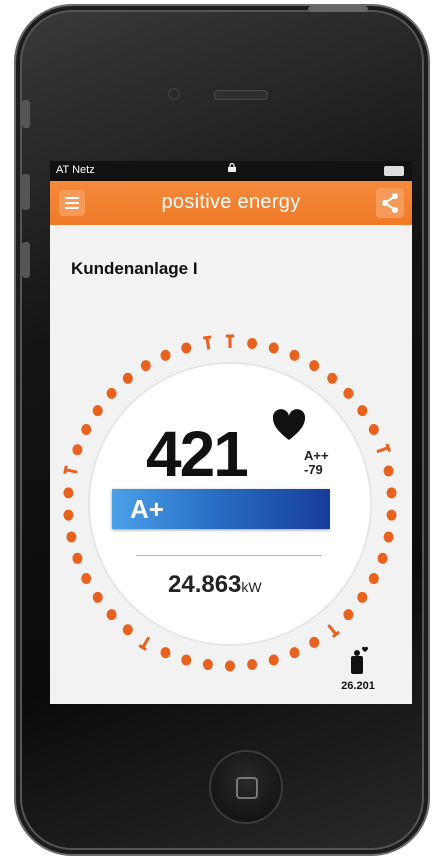 This screenshot has height=858, width=437. Describe the element at coordinates (26, 260) in the screenshot. I see `volume-down-button` at that location.